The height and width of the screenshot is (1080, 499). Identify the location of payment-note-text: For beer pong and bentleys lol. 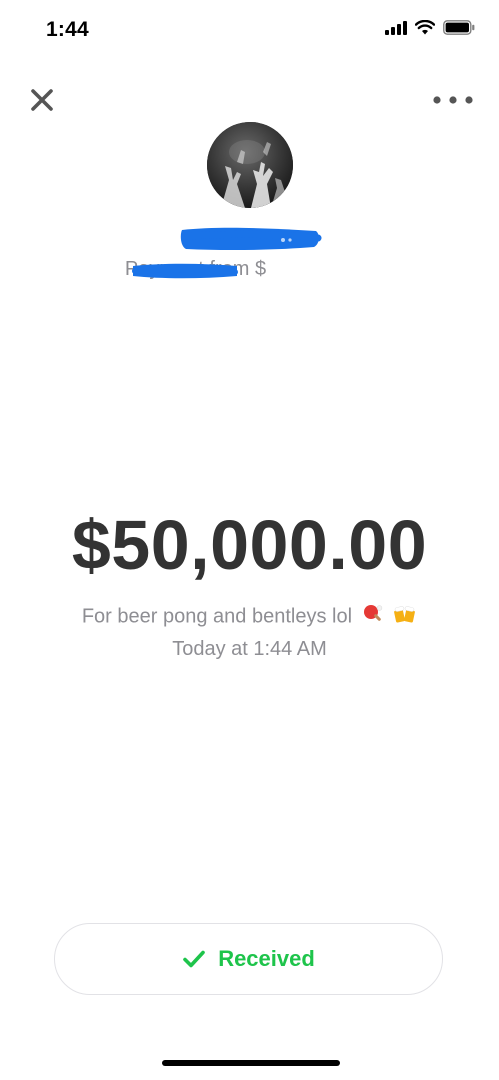
(217, 616).